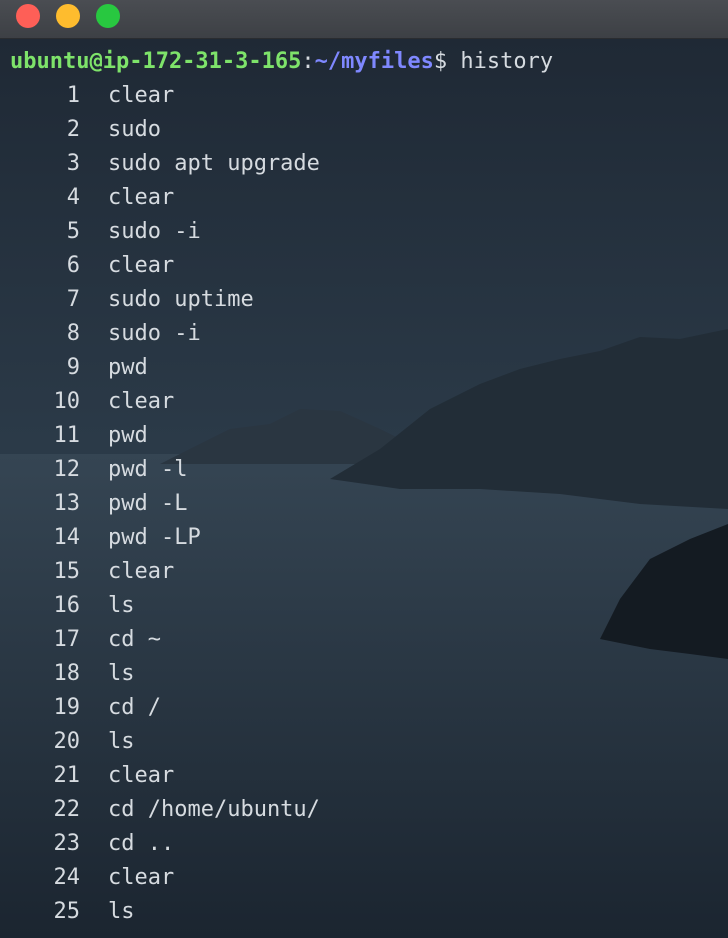 This screenshot has width=728, height=938. Describe the element at coordinates (73, 333) in the screenshot. I see `history-number: 8` at that location.